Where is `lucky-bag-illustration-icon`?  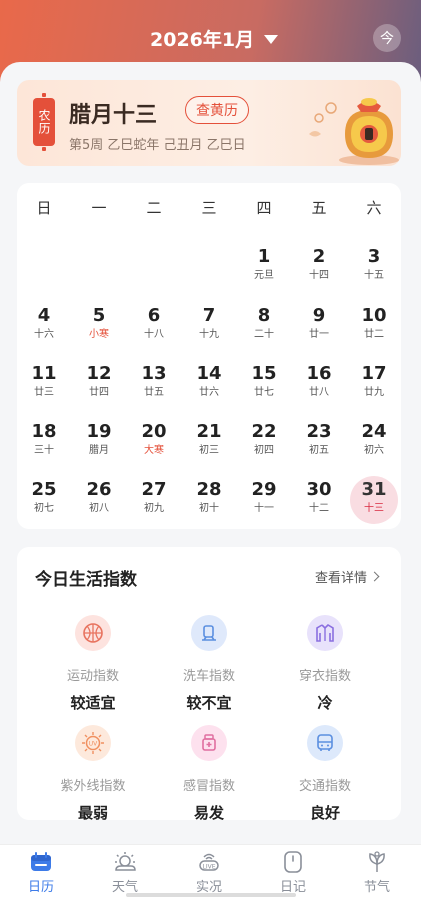 lucky-bag-illustration-icon is located at coordinates (354, 131).